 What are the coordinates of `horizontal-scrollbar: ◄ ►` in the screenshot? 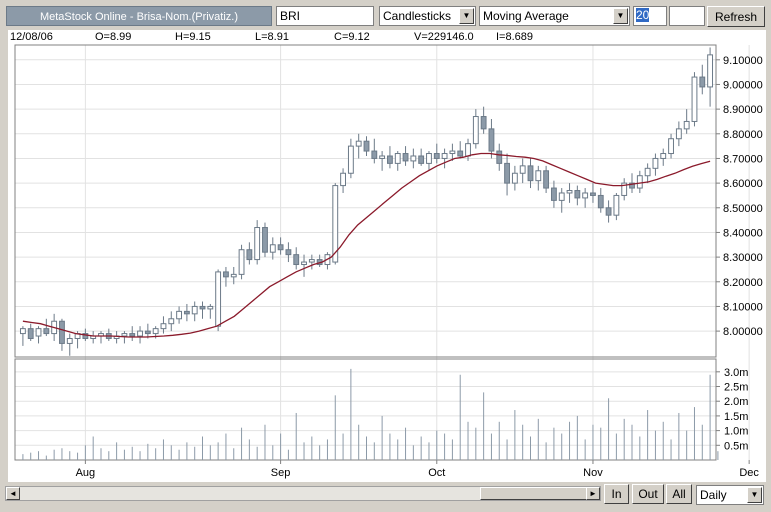 It's located at (303, 493).